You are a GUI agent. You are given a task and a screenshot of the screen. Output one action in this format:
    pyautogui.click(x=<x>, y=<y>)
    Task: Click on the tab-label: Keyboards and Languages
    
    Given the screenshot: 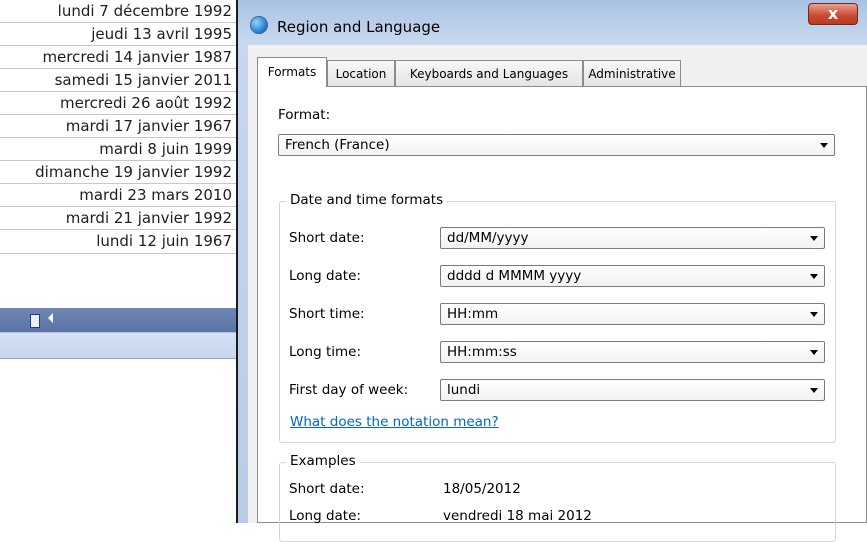 What is the action you would take?
    pyautogui.click(x=489, y=74)
    